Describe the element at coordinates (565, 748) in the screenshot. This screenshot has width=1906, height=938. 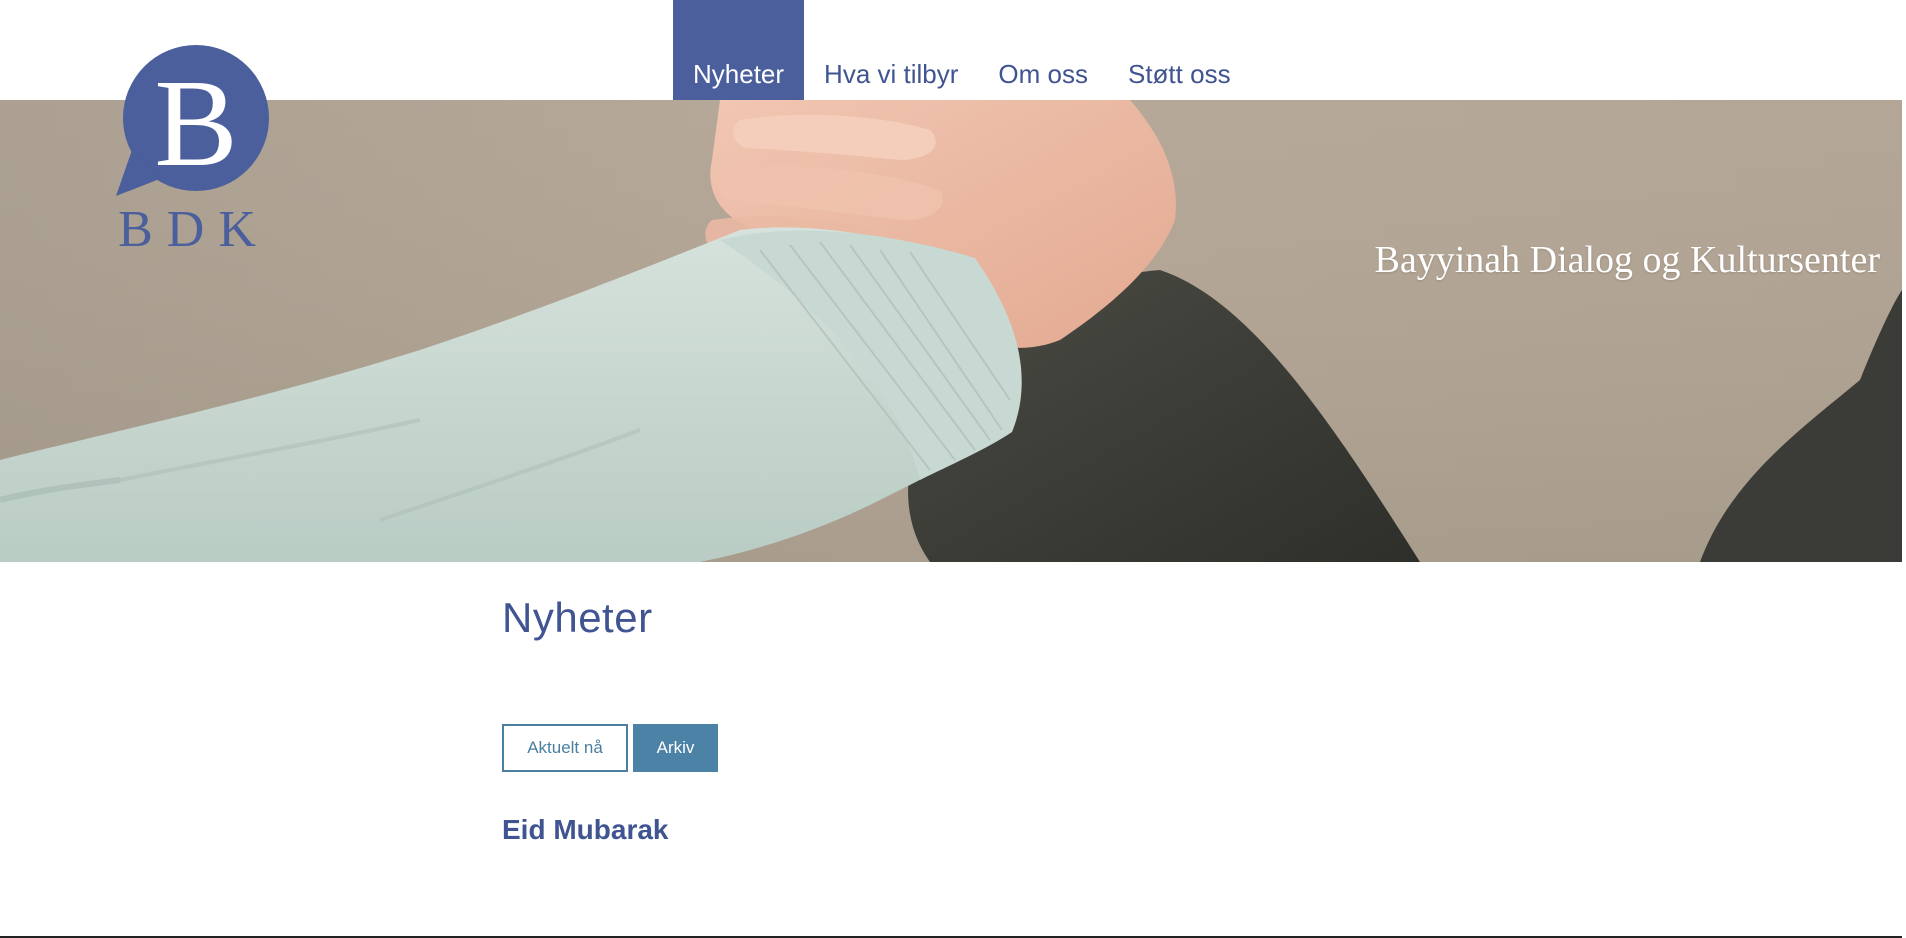
I see `current-news-button: Aktuelt nå` at that location.